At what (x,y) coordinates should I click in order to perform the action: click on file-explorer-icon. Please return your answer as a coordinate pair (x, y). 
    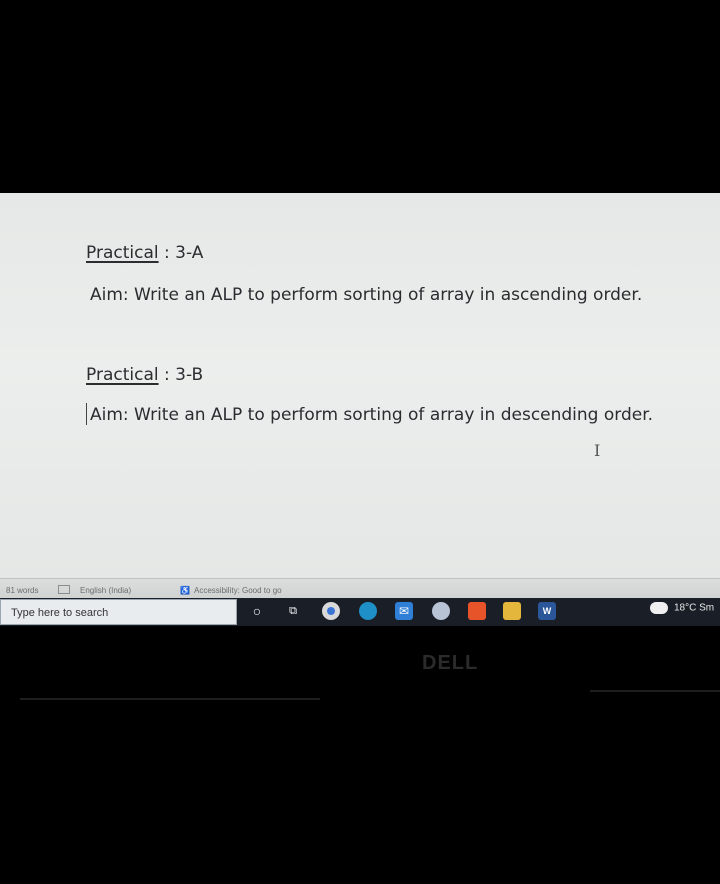
    Looking at the image, I should click on (512, 611).